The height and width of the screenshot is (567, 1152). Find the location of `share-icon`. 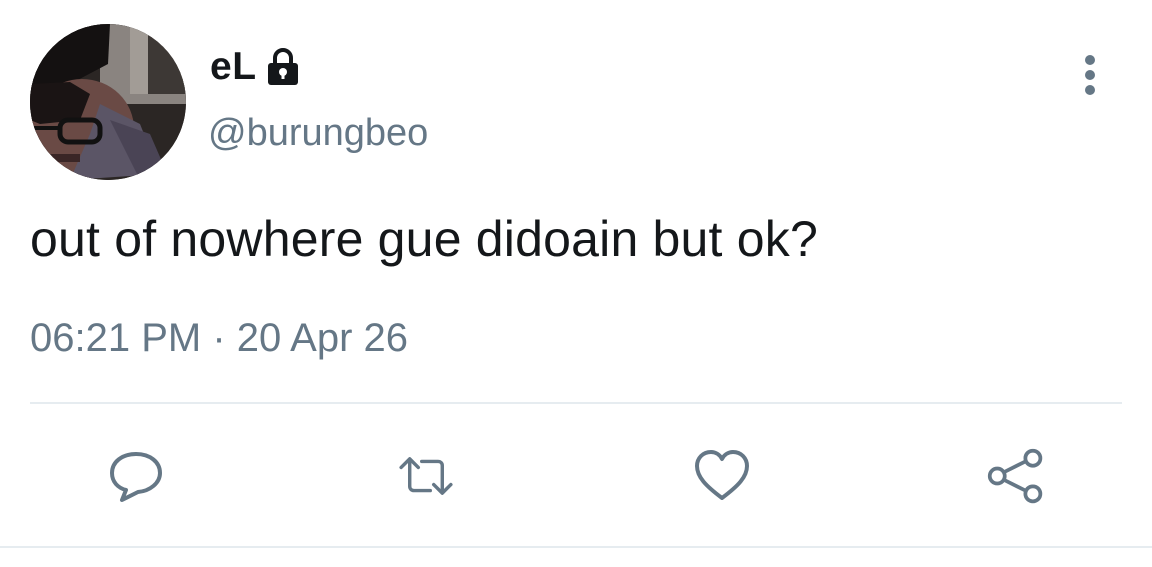

share-icon is located at coordinates (1015, 476).